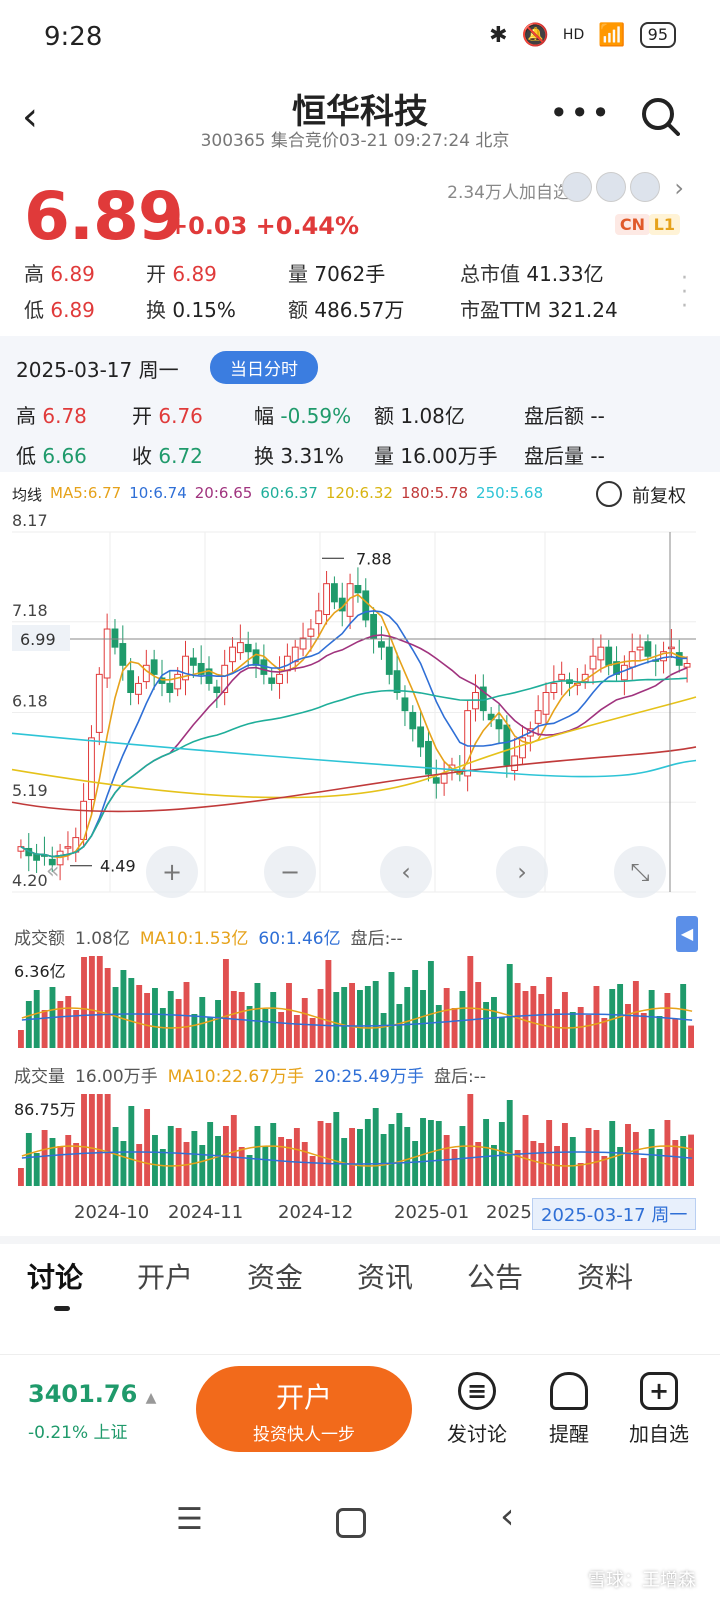 The width and height of the screenshot is (720, 1600). What do you see at coordinates (477, 1409) in the screenshot?
I see `discuss-button: ≡ 发讨论` at bounding box center [477, 1409].